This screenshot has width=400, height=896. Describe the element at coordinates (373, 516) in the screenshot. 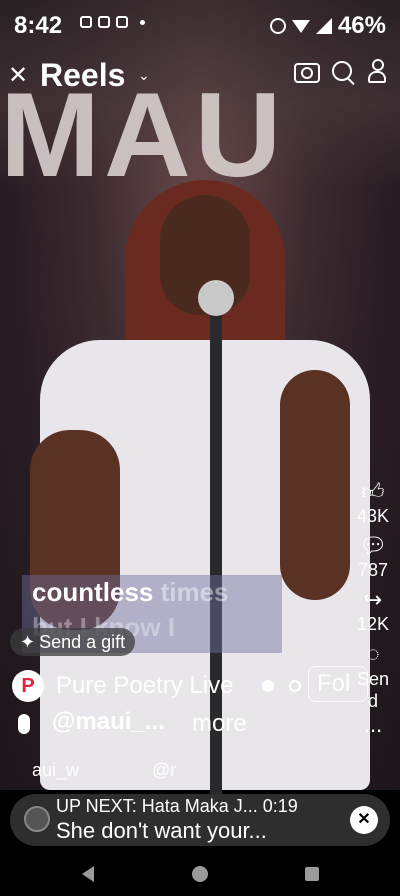

I see `like-count: 43K` at that location.